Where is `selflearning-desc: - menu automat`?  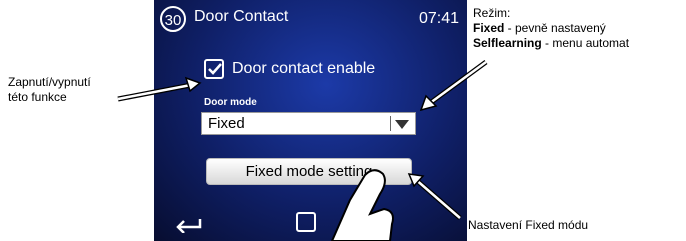 selflearning-desc: - menu automat is located at coordinates (585, 43).